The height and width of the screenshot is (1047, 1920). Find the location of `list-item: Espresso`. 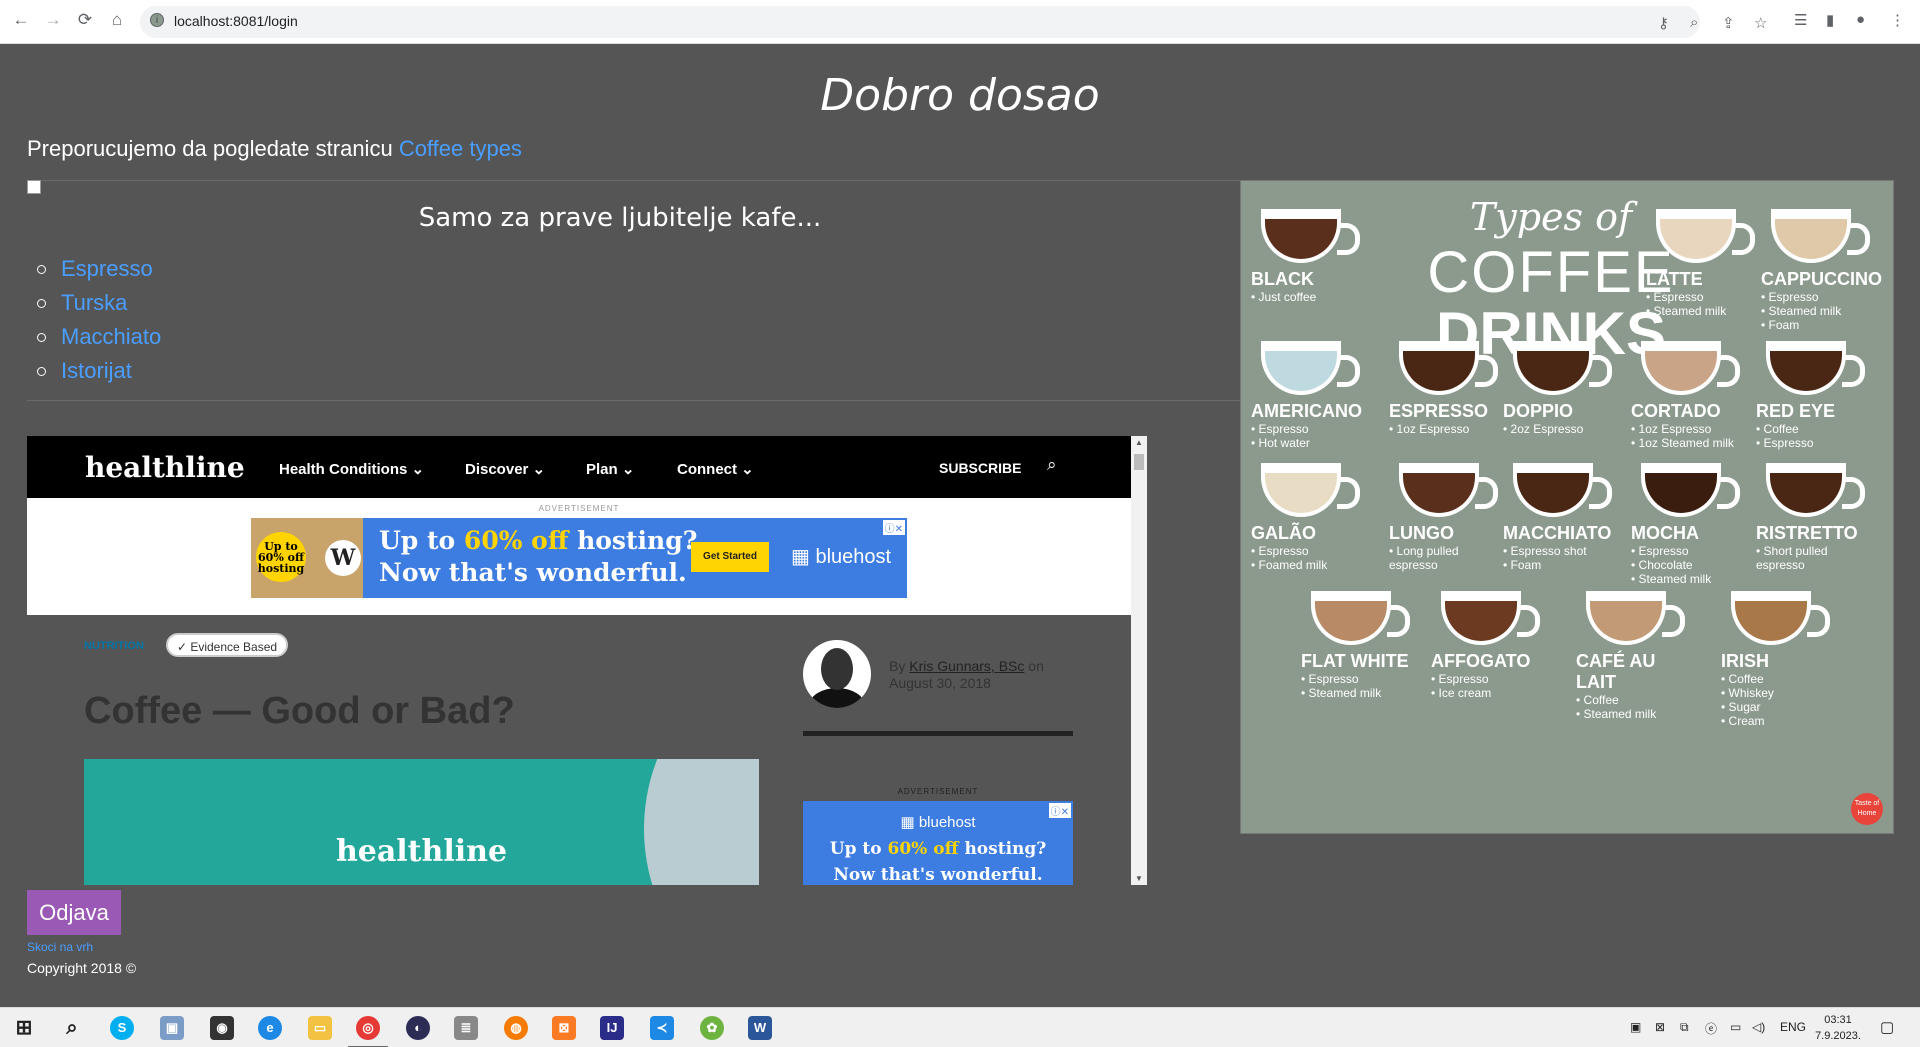

list-item: Espresso is located at coordinates (99, 269).